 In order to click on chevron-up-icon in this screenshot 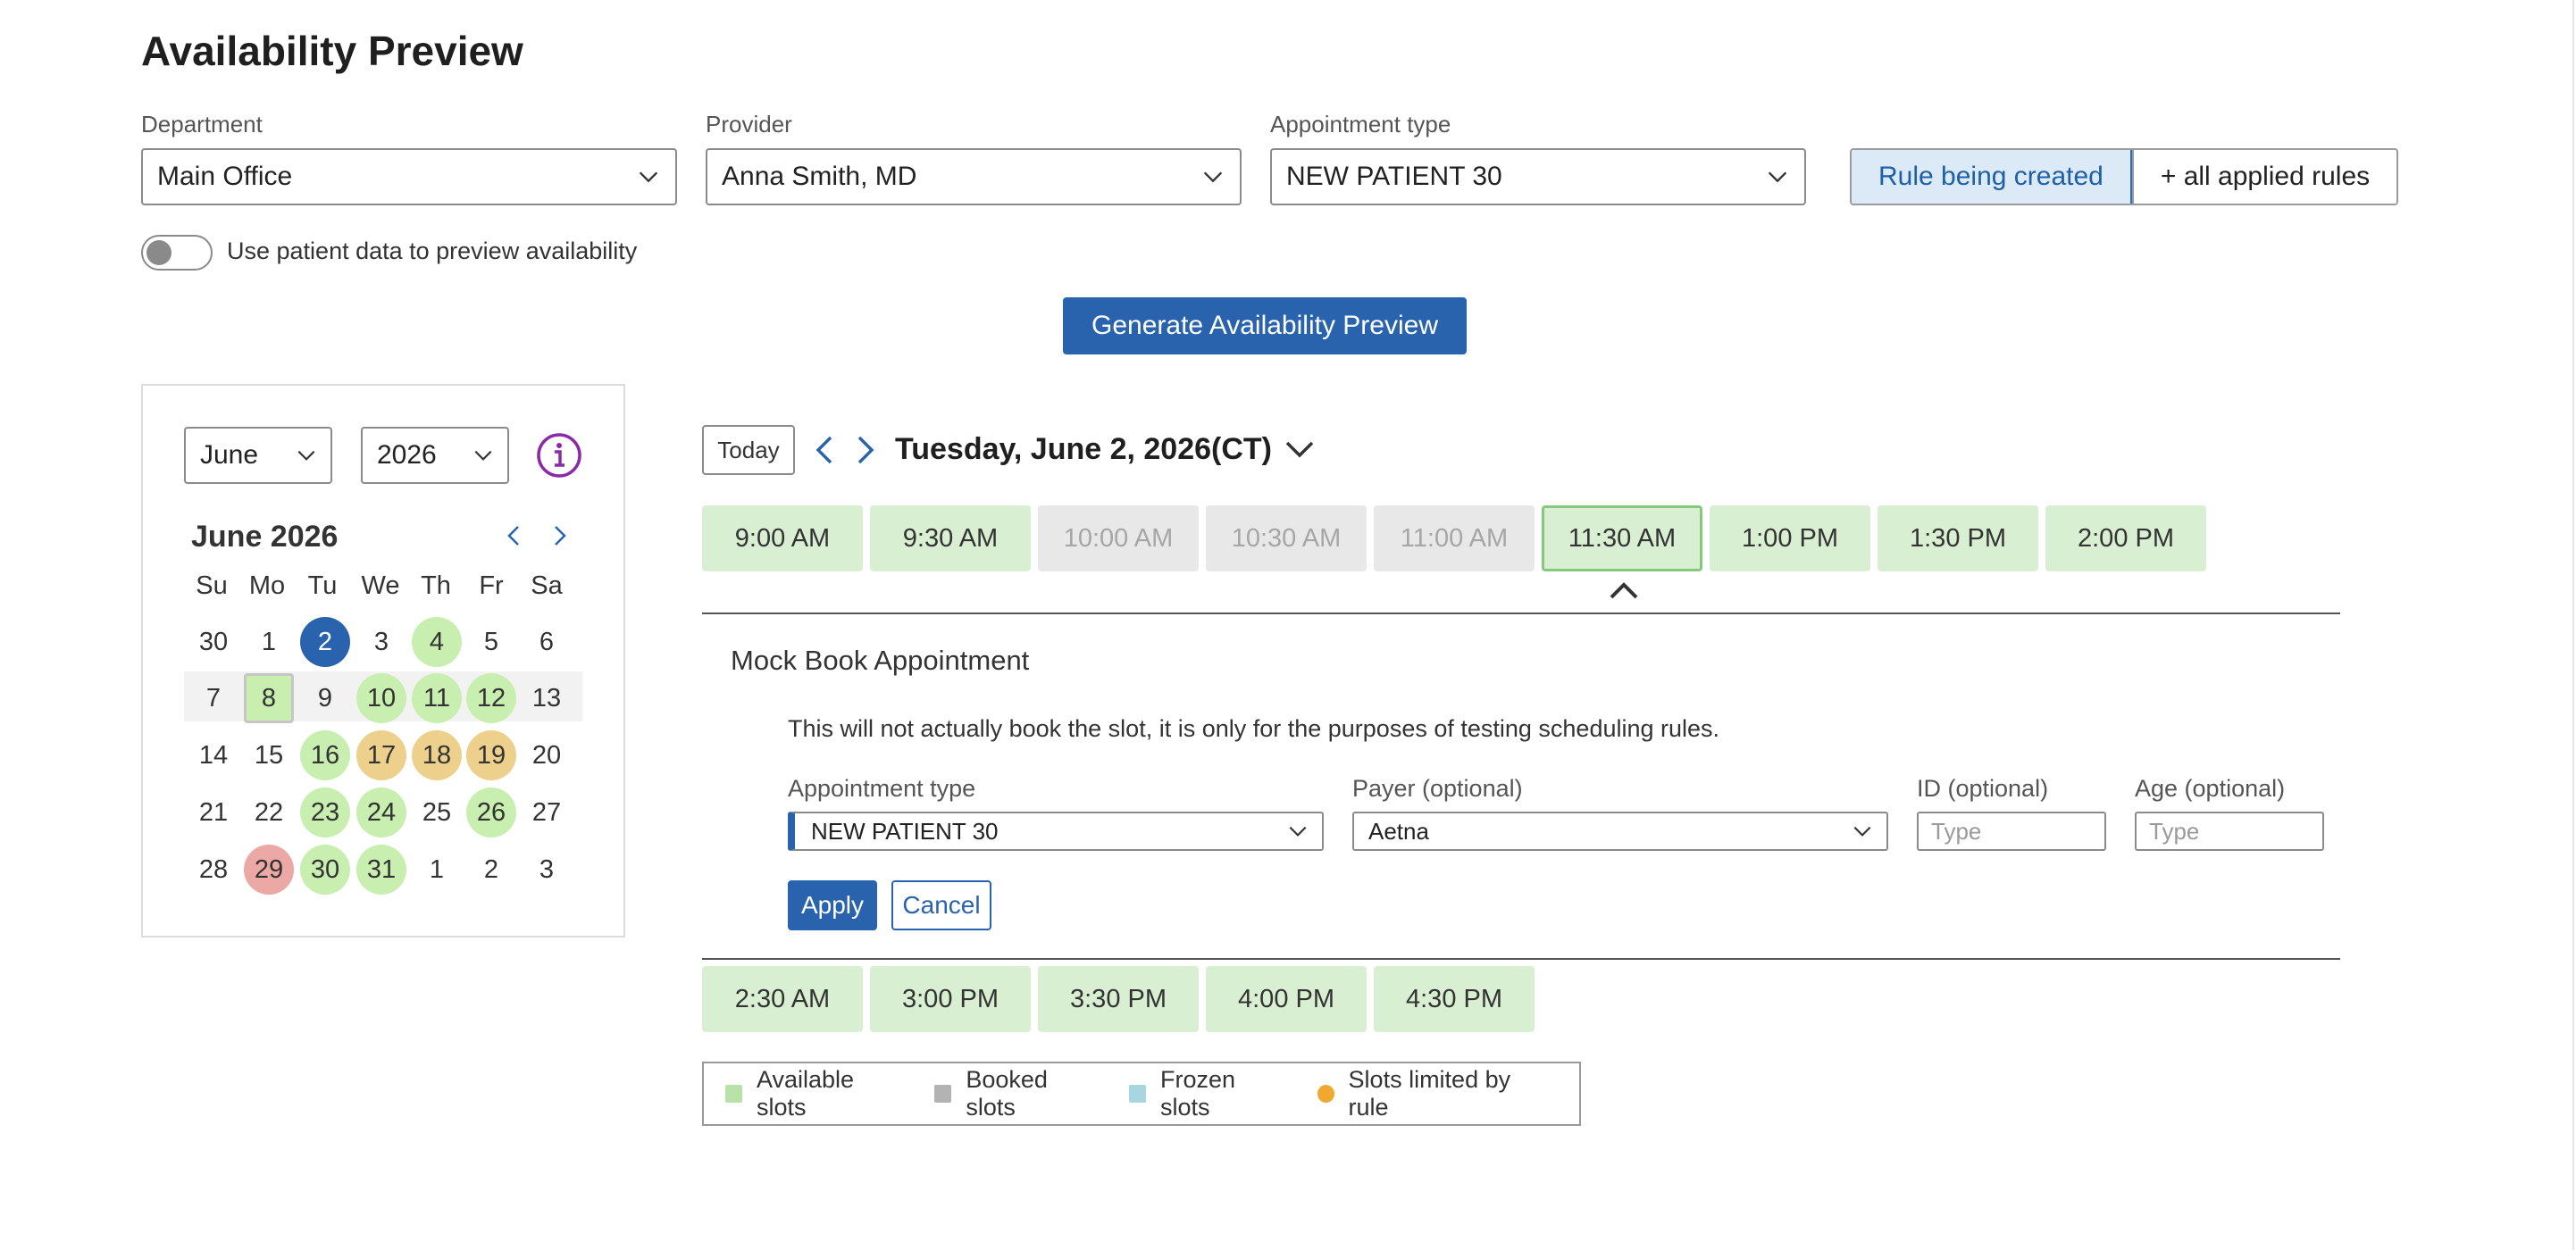, I will do `click(1624, 589)`.